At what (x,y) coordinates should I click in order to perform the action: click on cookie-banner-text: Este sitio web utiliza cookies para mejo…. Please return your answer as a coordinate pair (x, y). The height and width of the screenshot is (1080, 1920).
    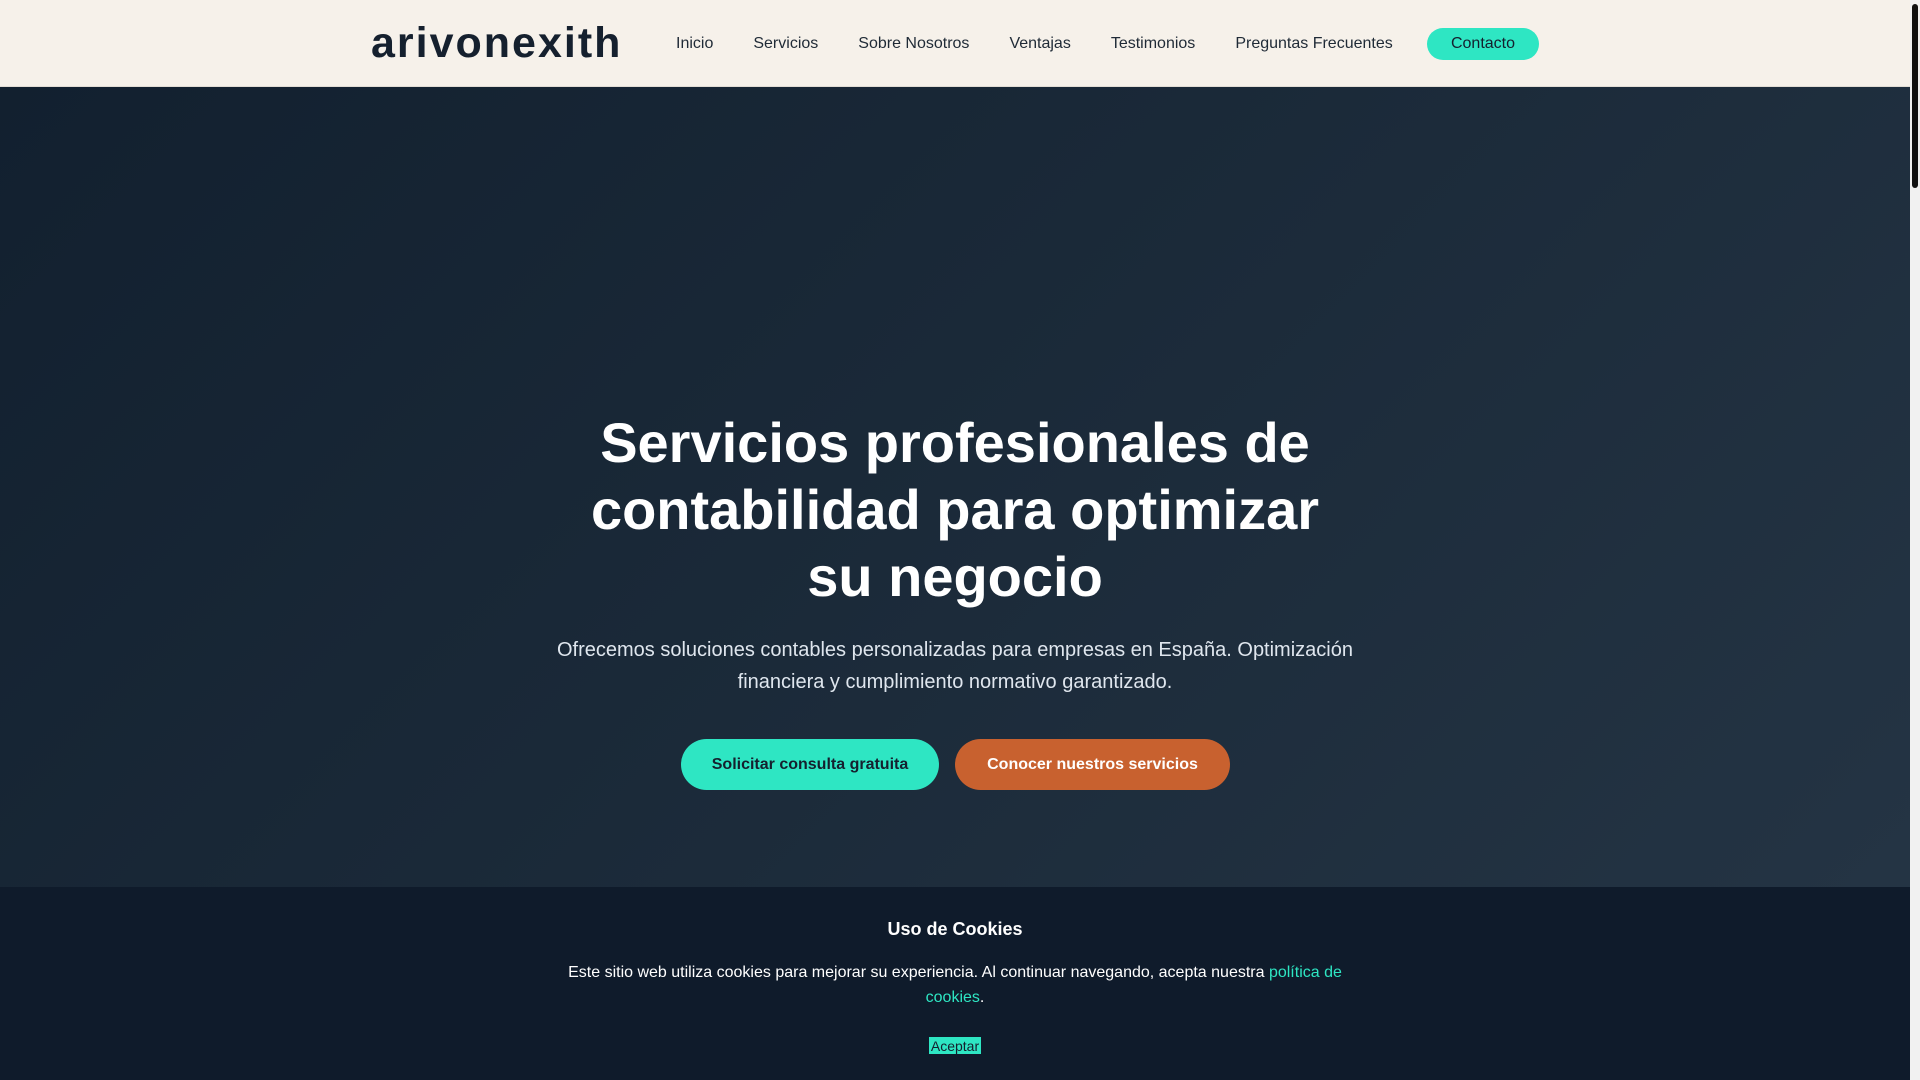
    Looking at the image, I should click on (955, 985).